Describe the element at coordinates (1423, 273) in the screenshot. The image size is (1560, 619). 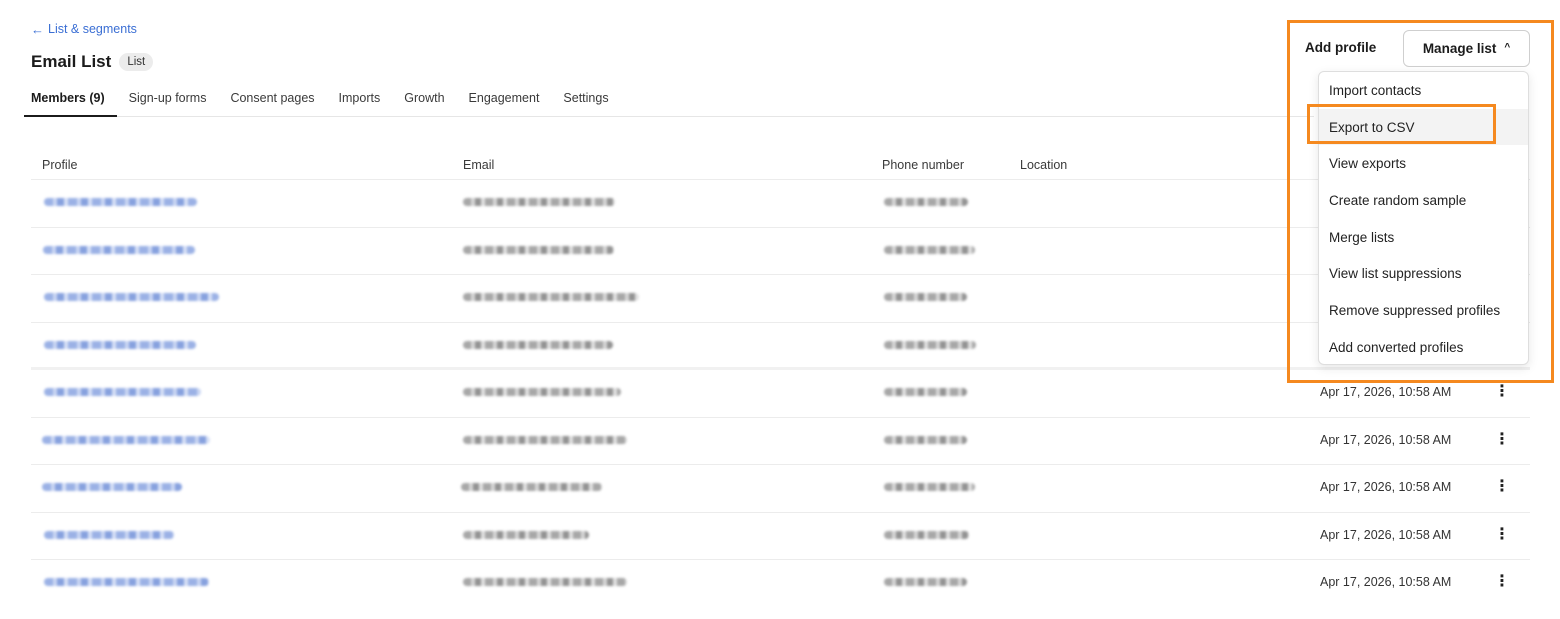
I see `menu-item-view-list-suppressions: View list suppressions` at that location.